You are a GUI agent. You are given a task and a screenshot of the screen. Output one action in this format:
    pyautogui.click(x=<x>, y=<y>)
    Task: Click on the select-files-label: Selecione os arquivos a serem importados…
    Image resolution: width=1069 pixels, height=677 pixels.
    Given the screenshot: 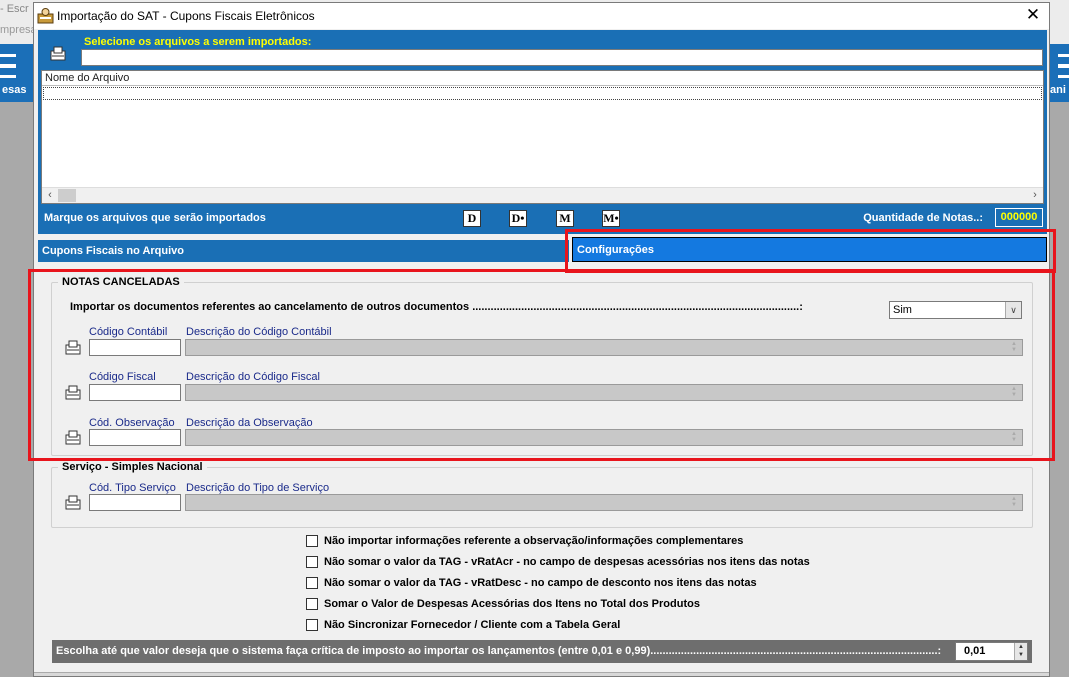 What is the action you would take?
    pyautogui.click(x=198, y=42)
    